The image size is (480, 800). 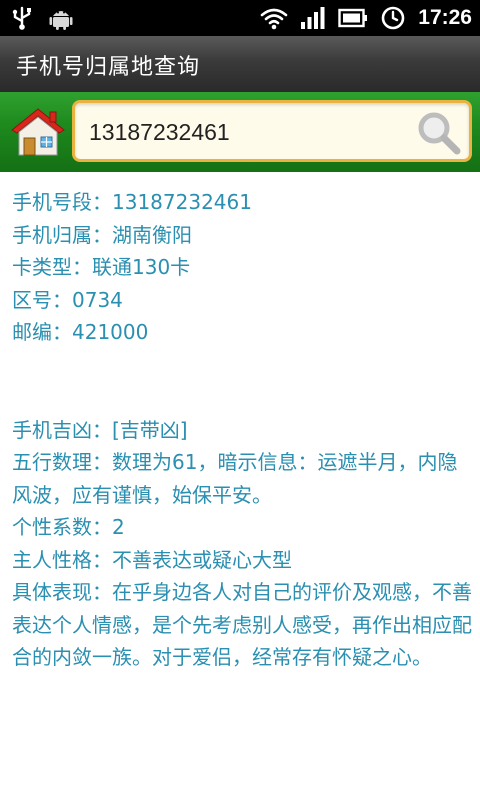 What do you see at coordinates (108, 67) in the screenshot?
I see `page-title: 手机号归属地查询` at bounding box center [108, 67].